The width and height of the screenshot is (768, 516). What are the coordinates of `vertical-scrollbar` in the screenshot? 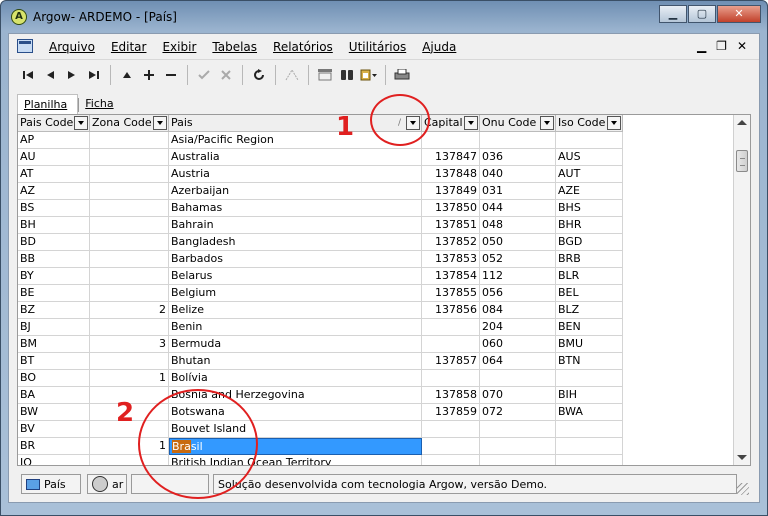 It's located at (741, 290).